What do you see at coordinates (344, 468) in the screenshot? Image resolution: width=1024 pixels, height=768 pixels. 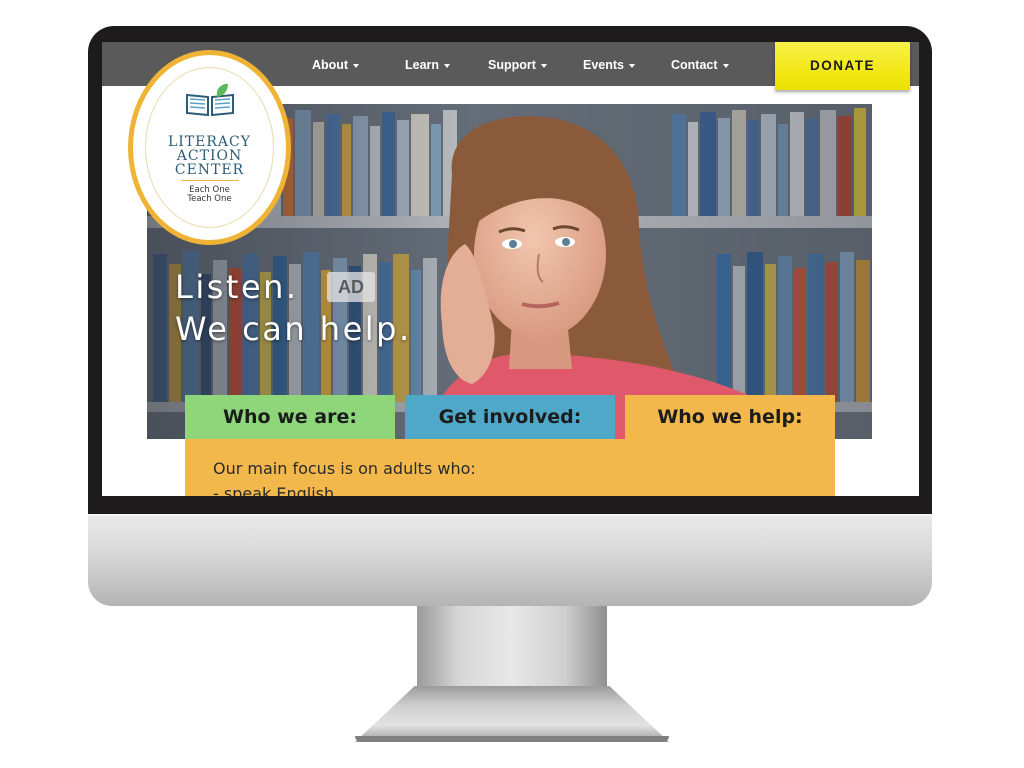 I see `panel-line1: Our main focus is on adults who:` at bounding box center [344, 468].